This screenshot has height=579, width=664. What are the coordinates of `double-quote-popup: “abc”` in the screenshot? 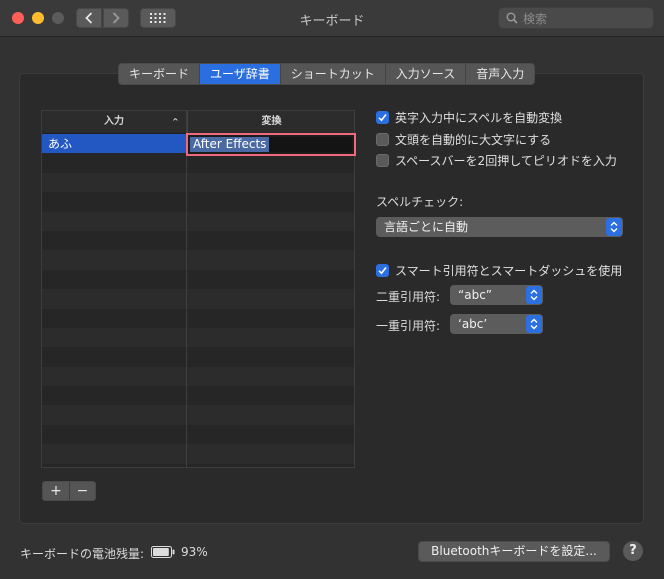 It's located at (496, 295).